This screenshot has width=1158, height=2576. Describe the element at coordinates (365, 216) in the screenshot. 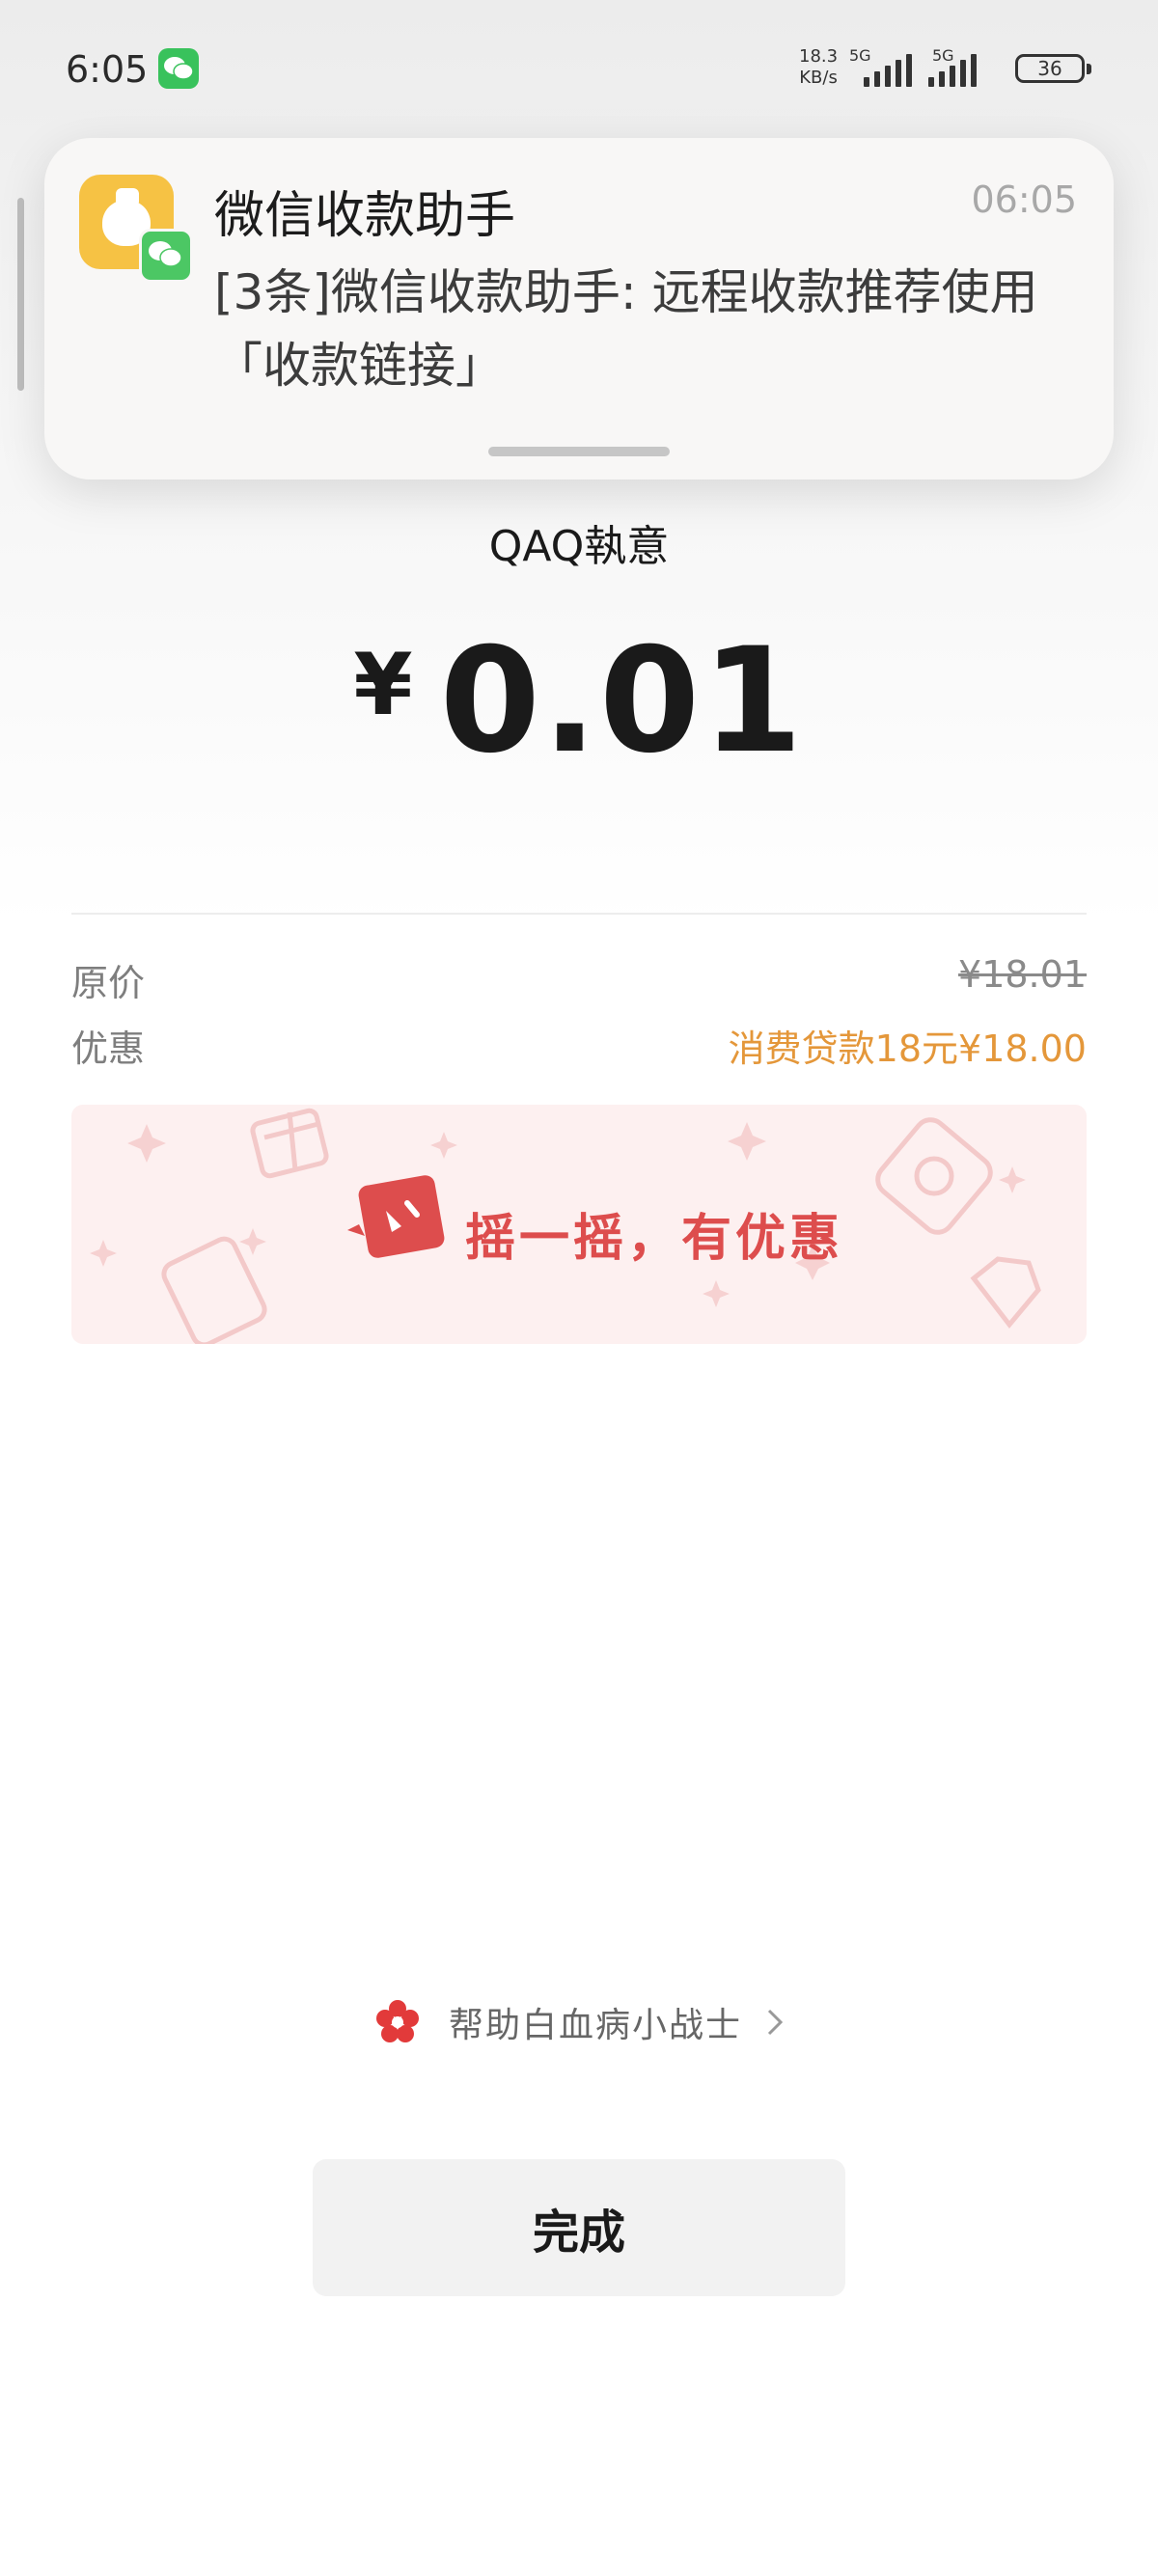

I see `notification-title: 微信收款助手` at that location.